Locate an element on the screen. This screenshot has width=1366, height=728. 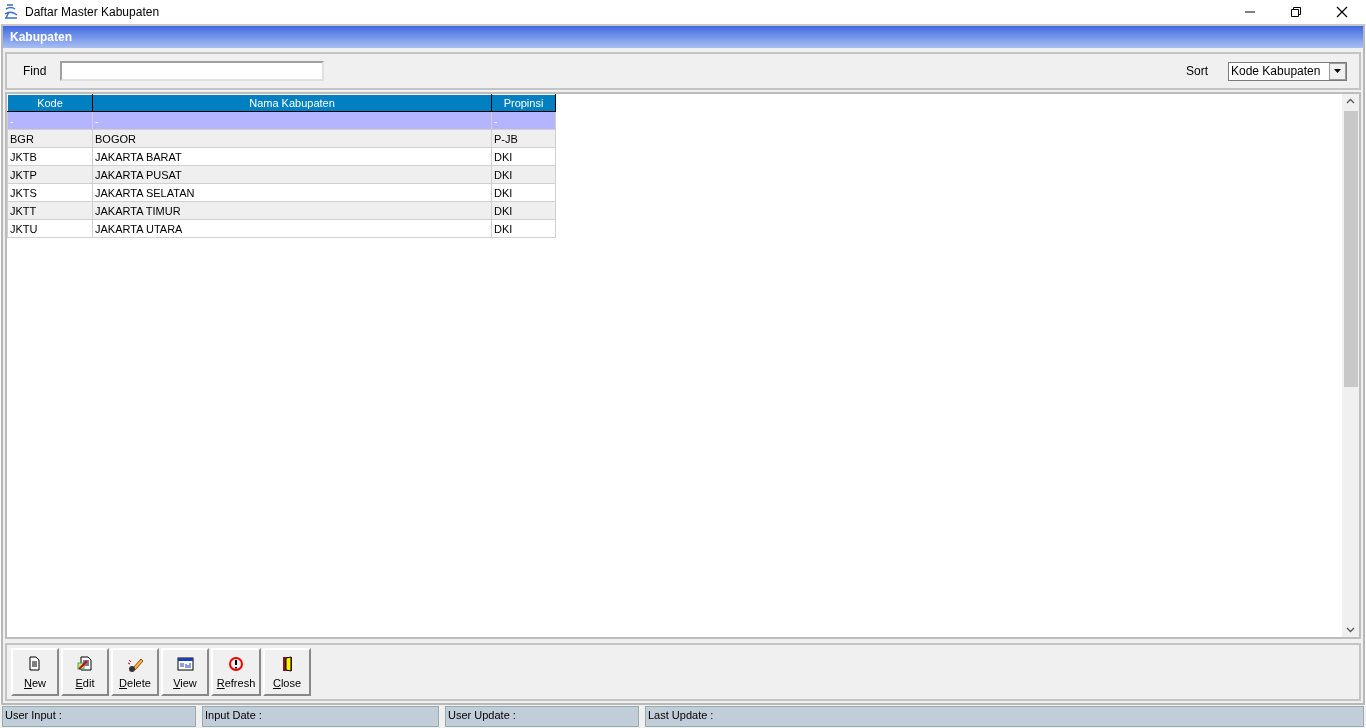
toolbar-button: Delete is located at coordinates (135, 672).